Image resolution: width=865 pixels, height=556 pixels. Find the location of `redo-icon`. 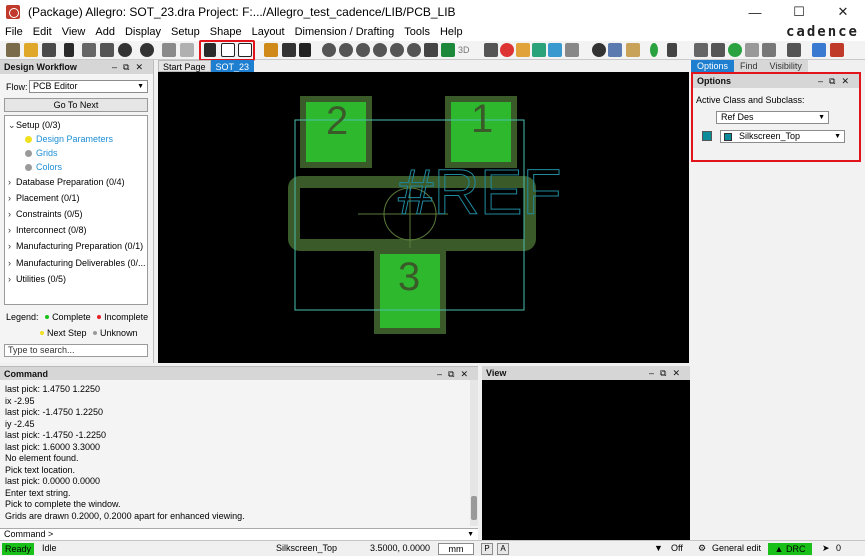

redo-icon is located at coordinates (147, 50).